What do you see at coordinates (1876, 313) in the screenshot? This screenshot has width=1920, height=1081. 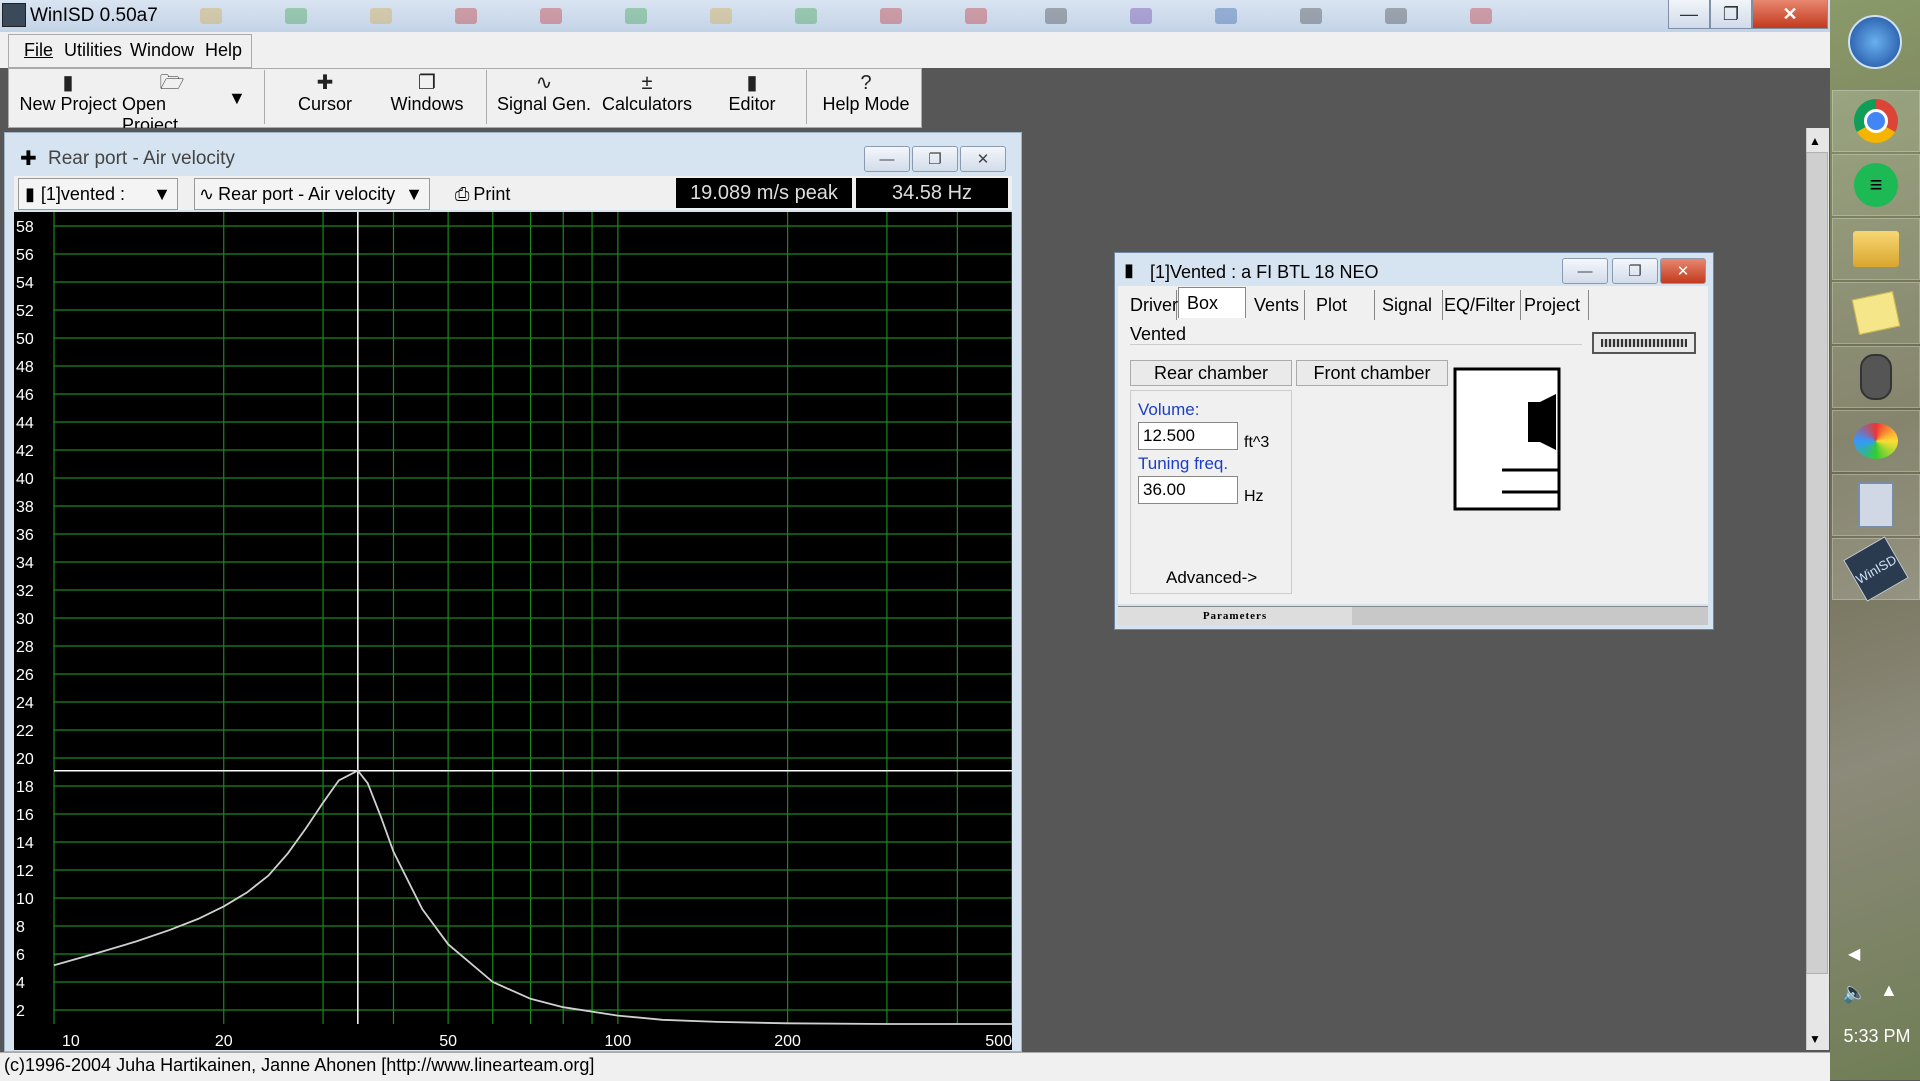 I see `notes-taskbar-button` at bounding box center [1876, 313].